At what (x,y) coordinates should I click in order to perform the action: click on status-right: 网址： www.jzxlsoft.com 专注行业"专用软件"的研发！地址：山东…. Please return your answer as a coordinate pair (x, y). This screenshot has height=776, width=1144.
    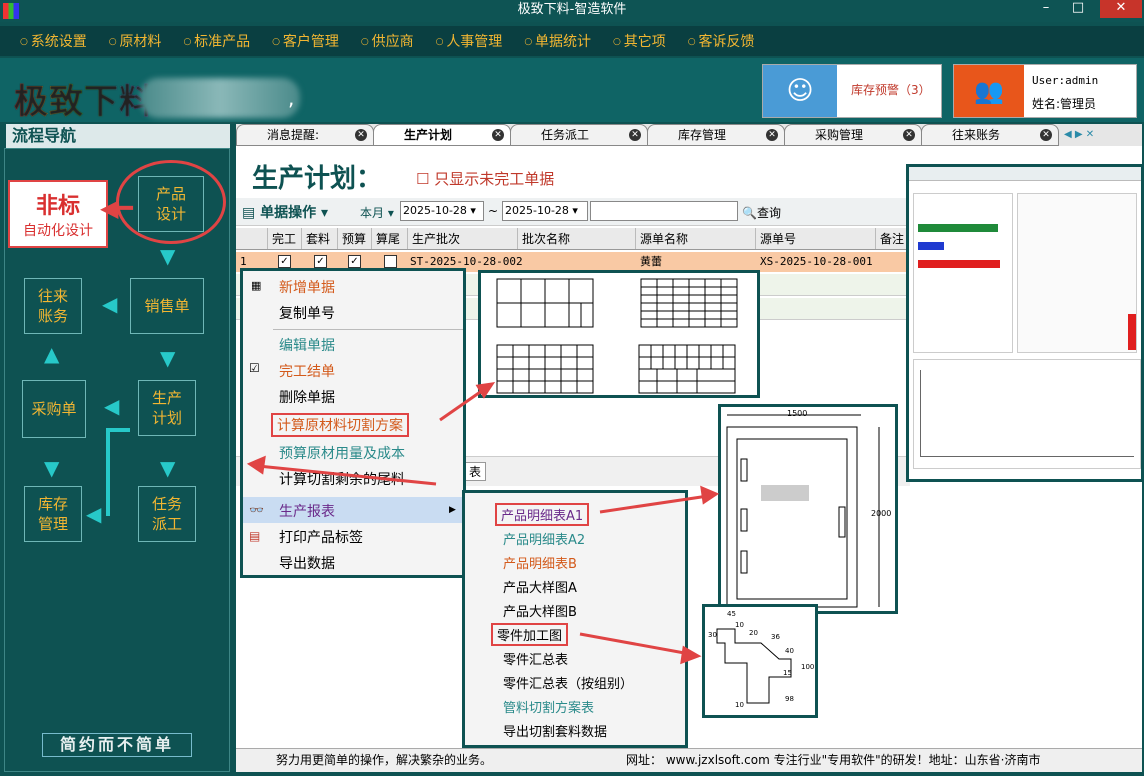
    Looking at the image, I should click on (833, 760).